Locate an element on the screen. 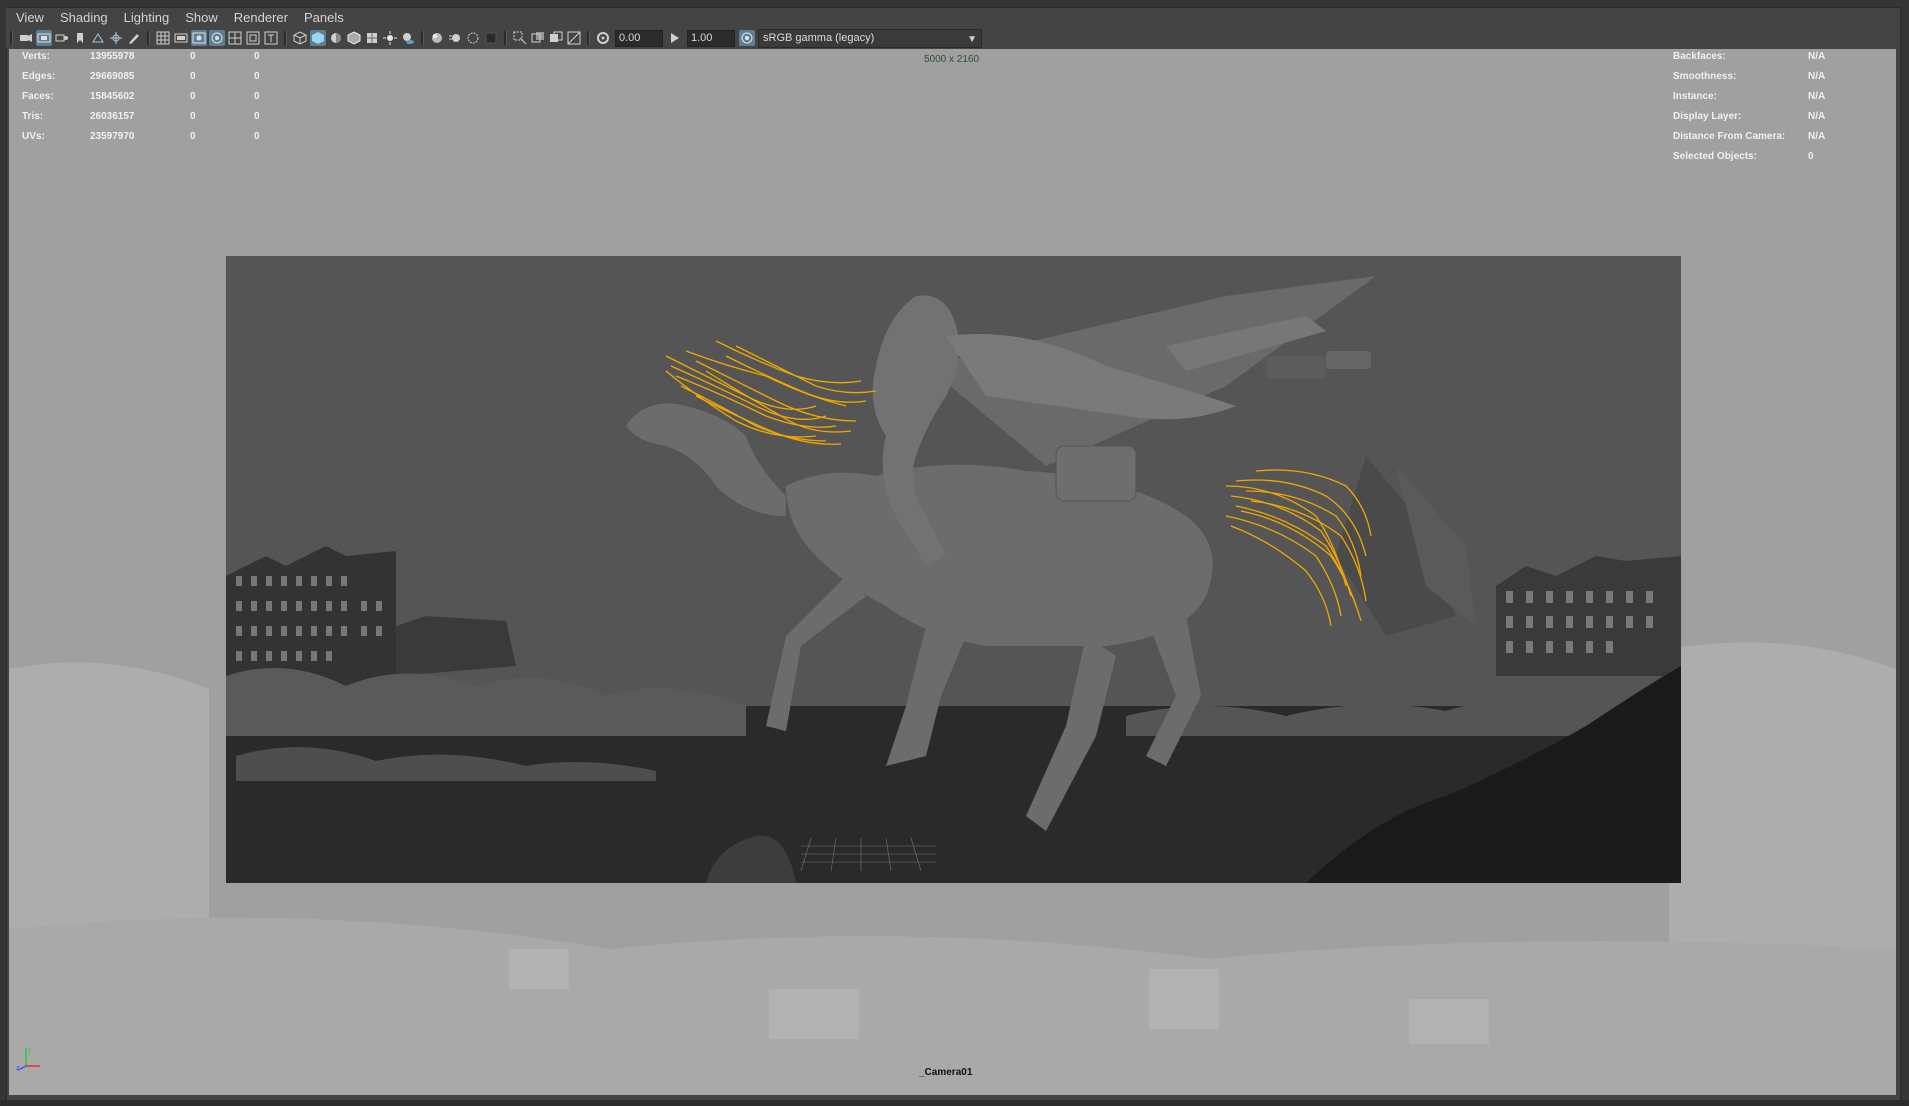 This screenshot has height=1106, width=1909. image-plane-icon is located at coordinates (98, 38).